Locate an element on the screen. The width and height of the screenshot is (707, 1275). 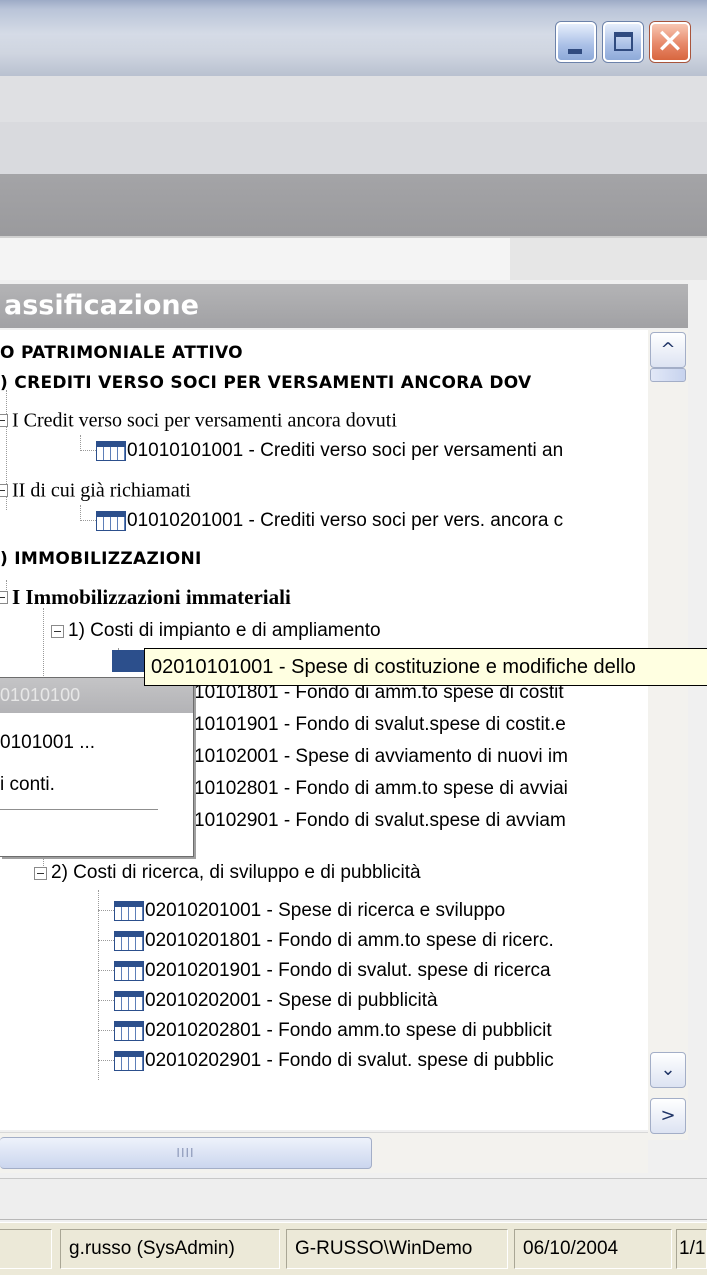
menu-bar is located at coordinates (353, 99).